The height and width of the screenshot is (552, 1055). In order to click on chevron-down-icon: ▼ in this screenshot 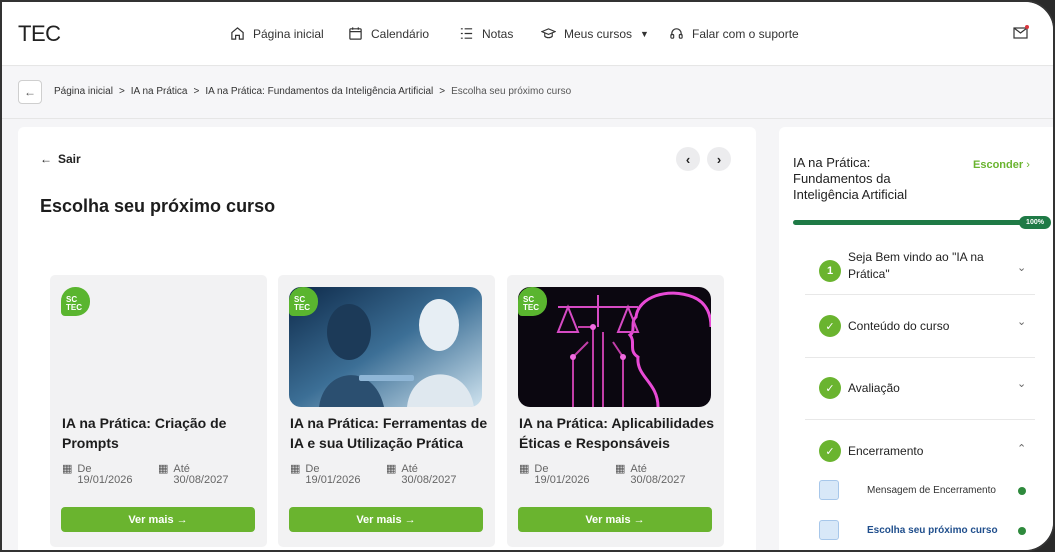, I will do `click(644, 33)`.